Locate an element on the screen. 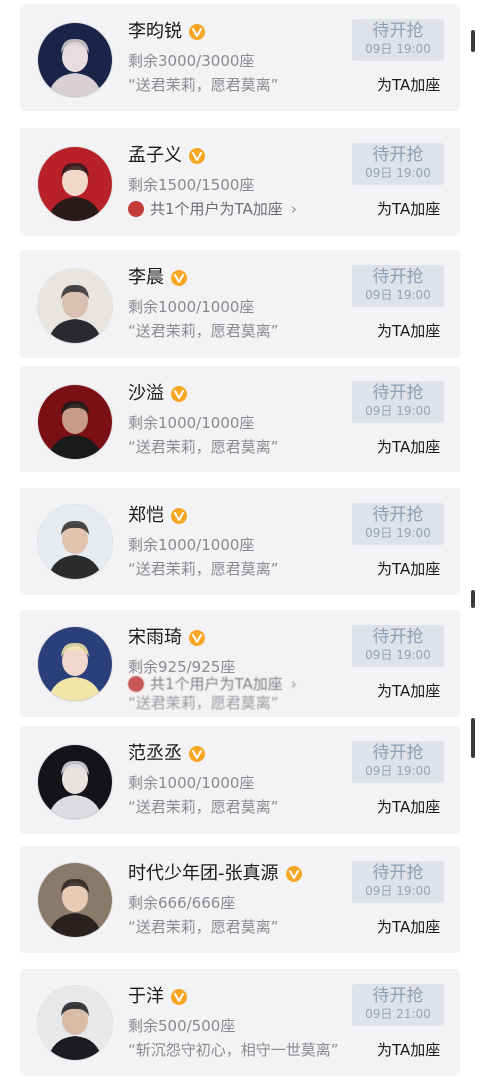 This screenshot has height=1080, width=480. remaining-seats: 剩余500/500座 is located at coordinates (182, 1026).